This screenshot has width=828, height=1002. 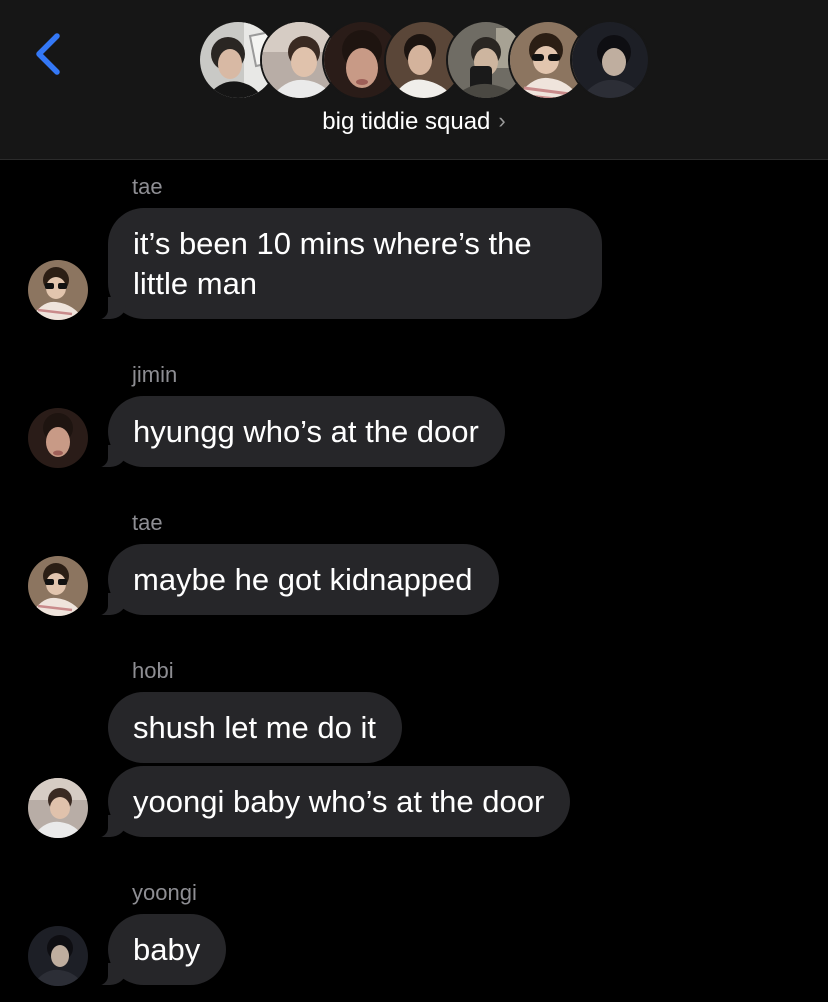 What do you see at coordinates (155, 374) in the screenshot?
I see `sender-label-jimin: jimin` at bounding box center [155, 374].